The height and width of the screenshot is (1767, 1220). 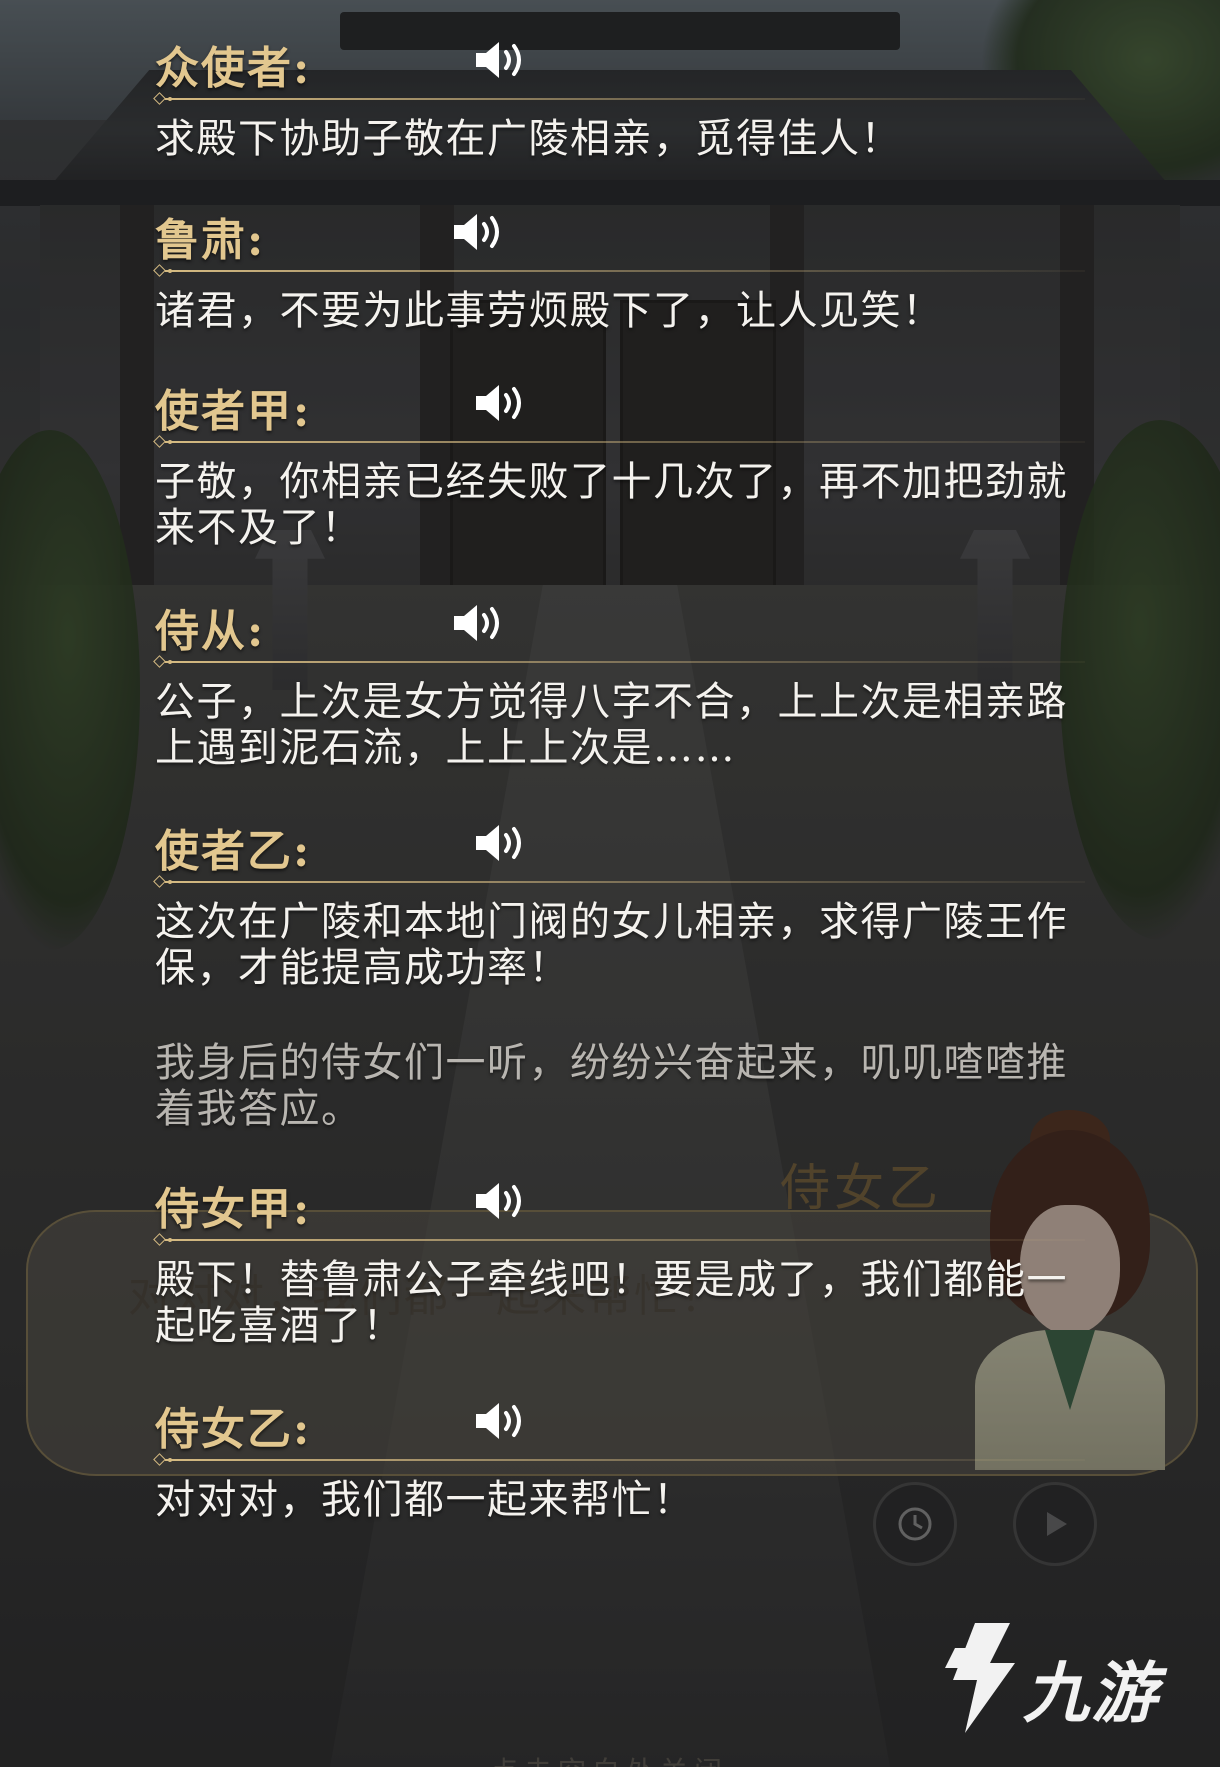 I want to click on watermark-text: 九游, so click(x=1091, y=1693).